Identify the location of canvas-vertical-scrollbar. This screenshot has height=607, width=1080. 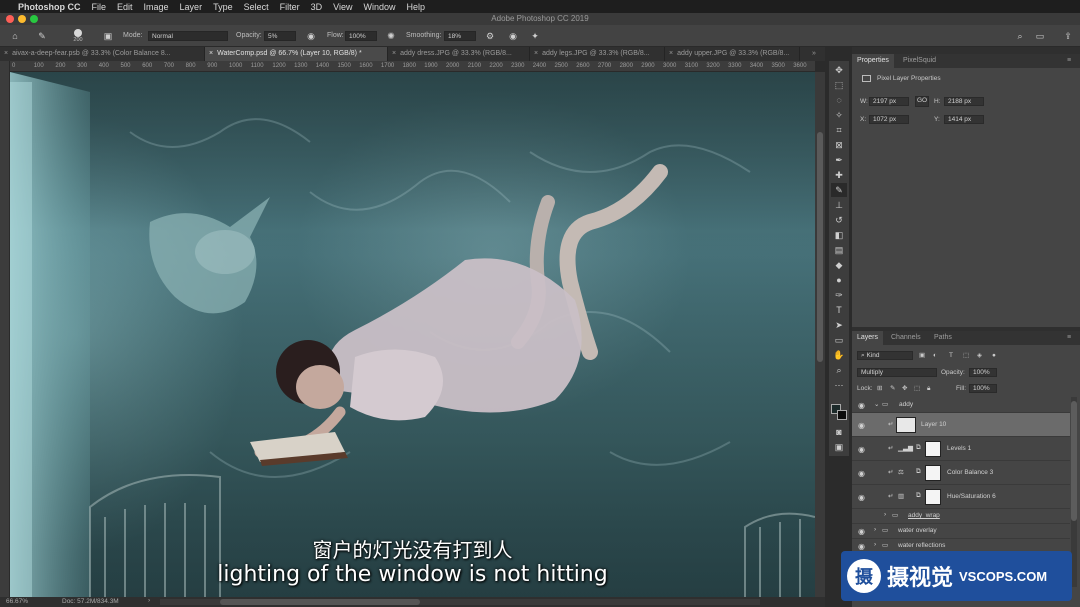
(820, 334).